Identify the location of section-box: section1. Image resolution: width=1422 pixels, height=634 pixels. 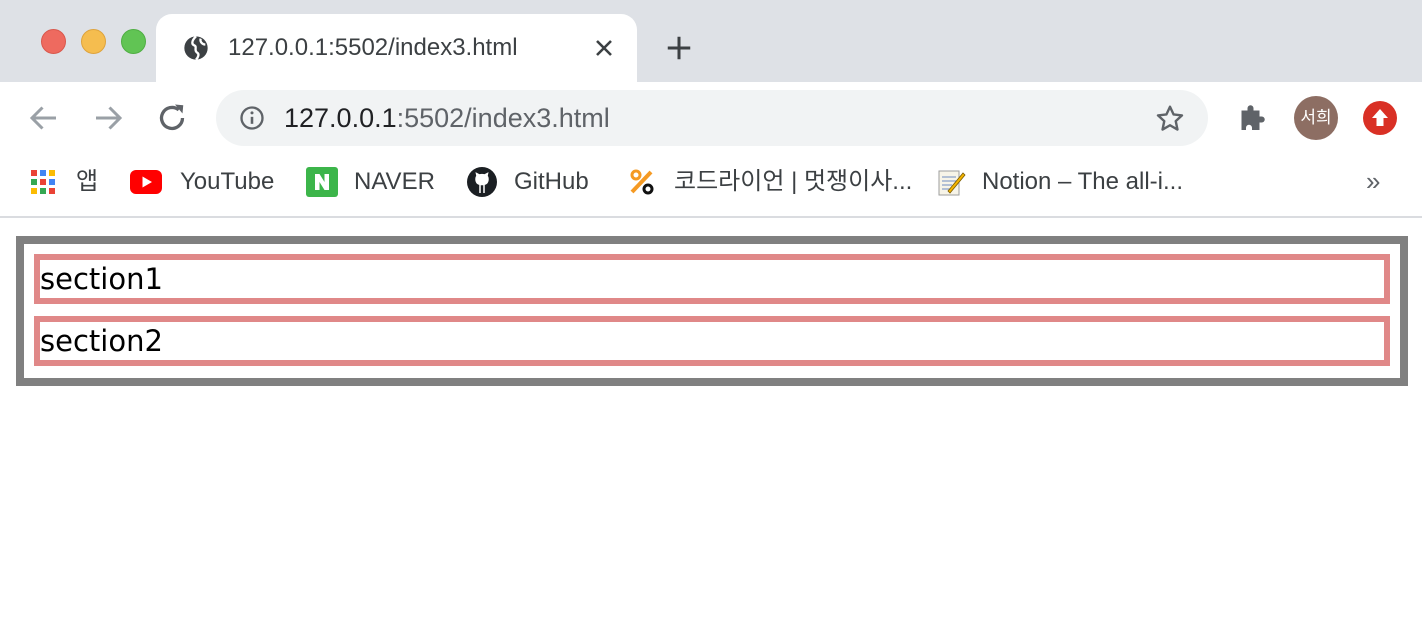
(712, 279).